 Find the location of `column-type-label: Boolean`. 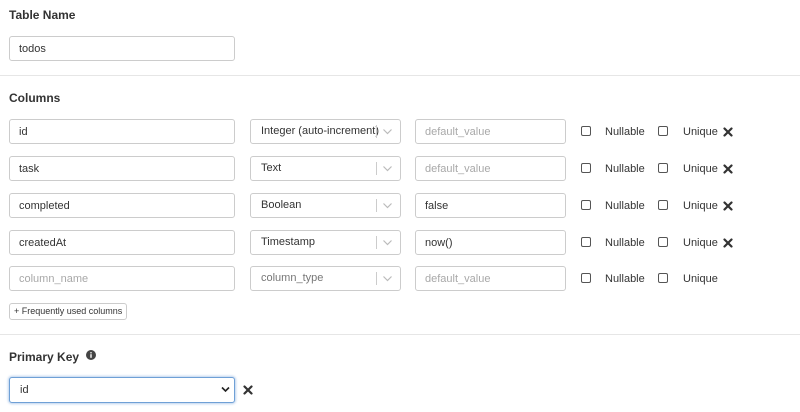

column-type-label: Boolean is located at coordinates (281, 205).